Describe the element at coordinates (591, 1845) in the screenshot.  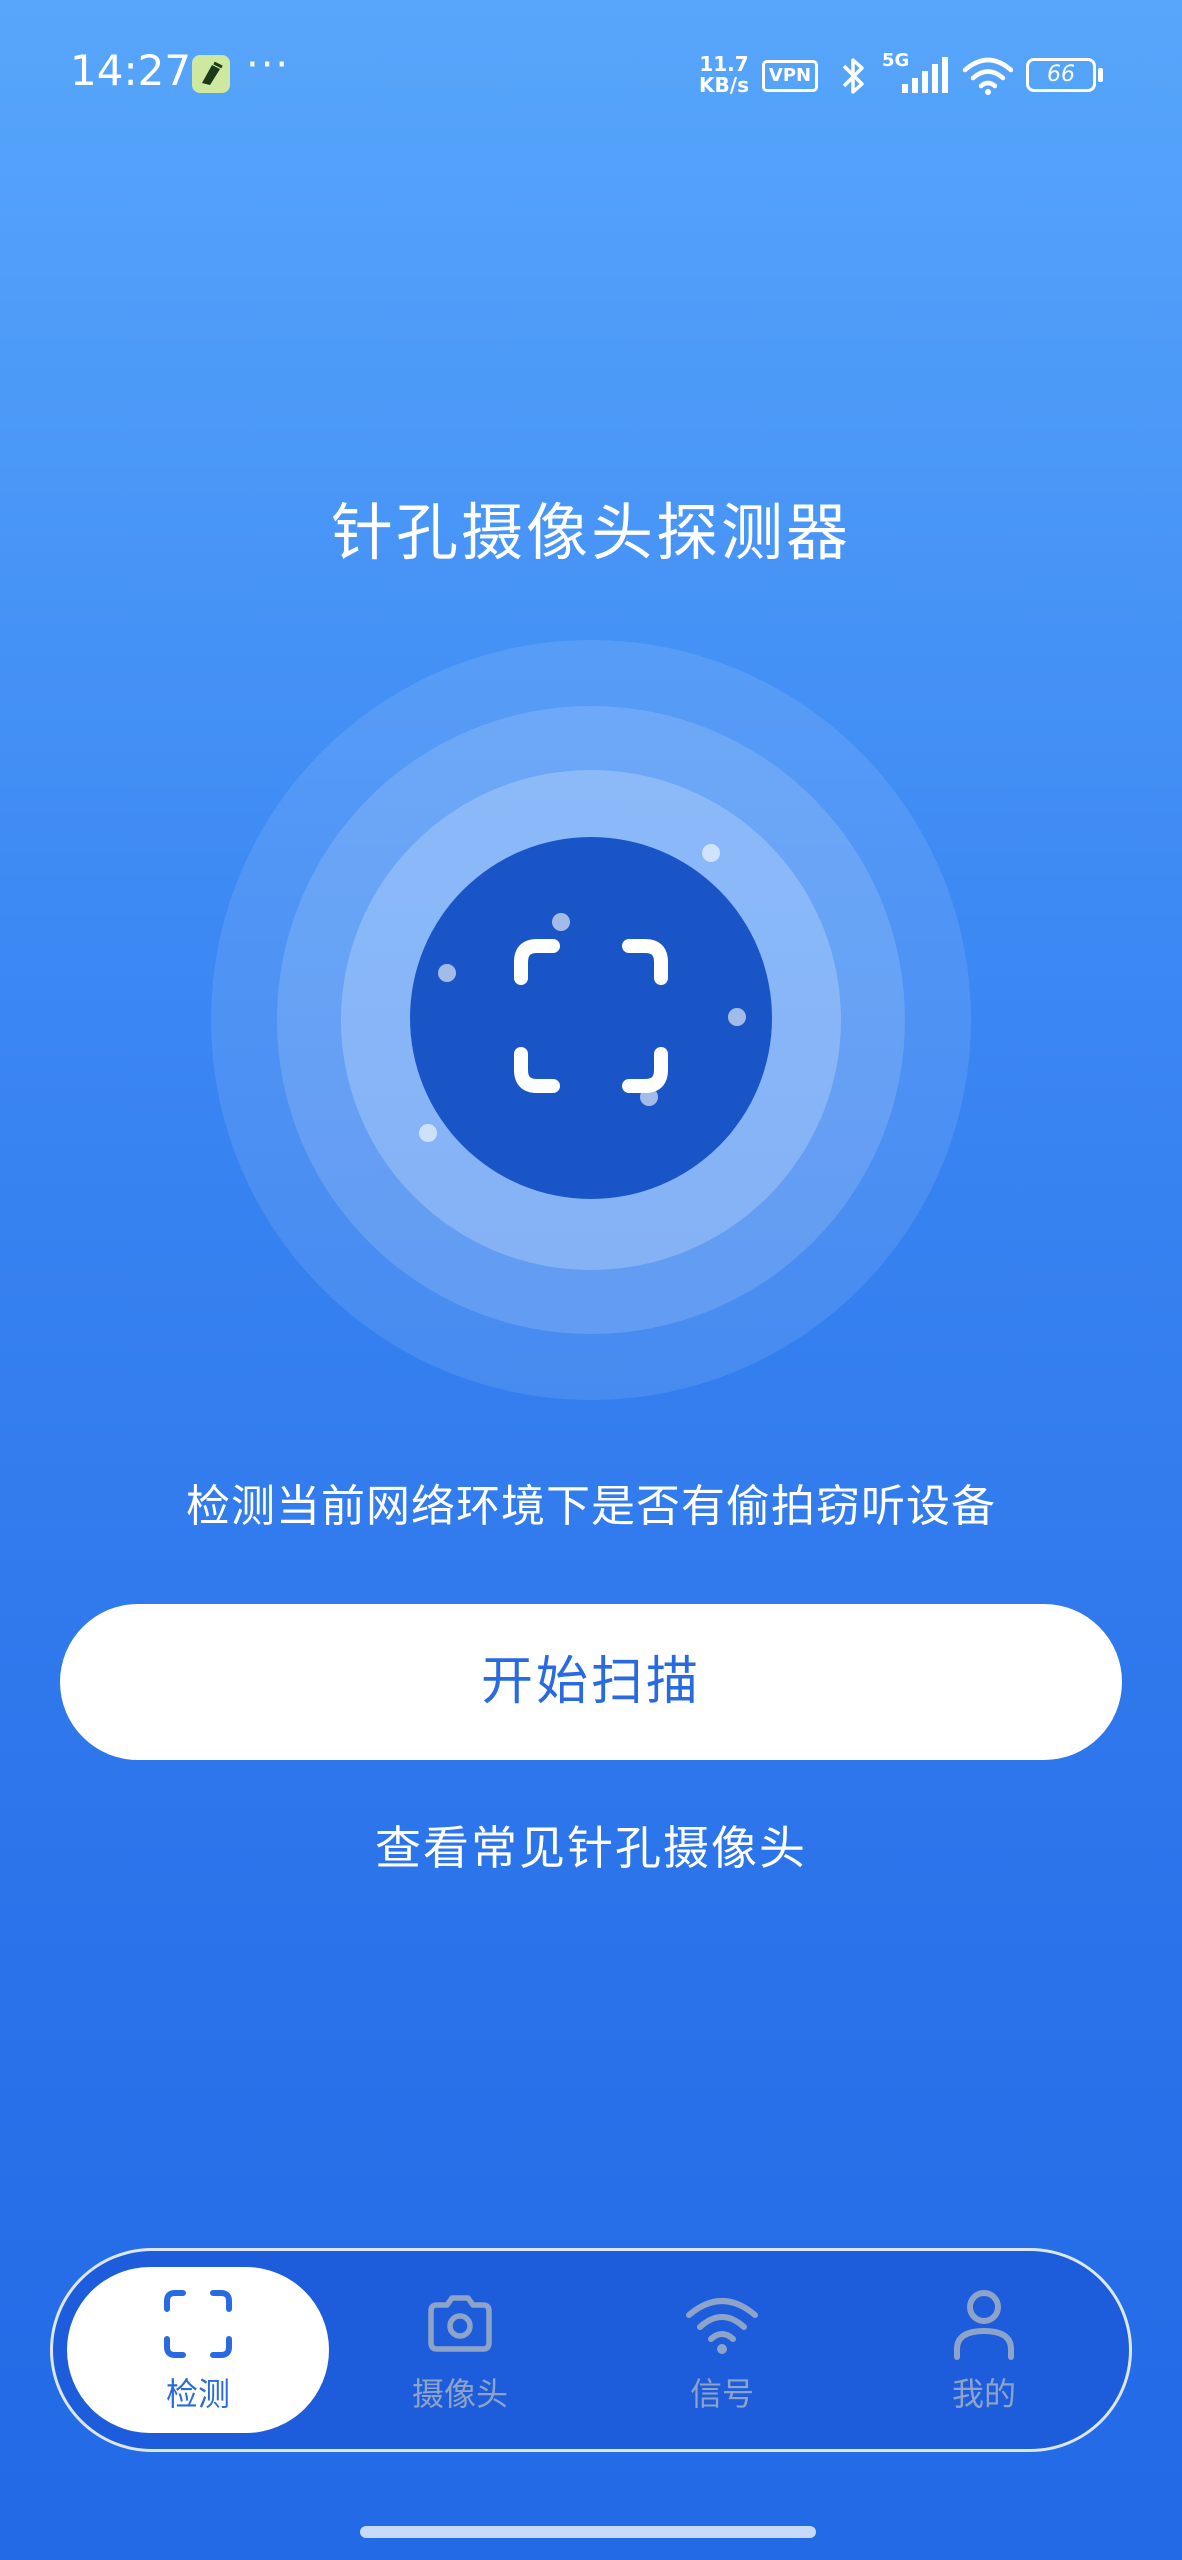
I see `common-cameras-link: 查看常见针孔摄像头` at that location.